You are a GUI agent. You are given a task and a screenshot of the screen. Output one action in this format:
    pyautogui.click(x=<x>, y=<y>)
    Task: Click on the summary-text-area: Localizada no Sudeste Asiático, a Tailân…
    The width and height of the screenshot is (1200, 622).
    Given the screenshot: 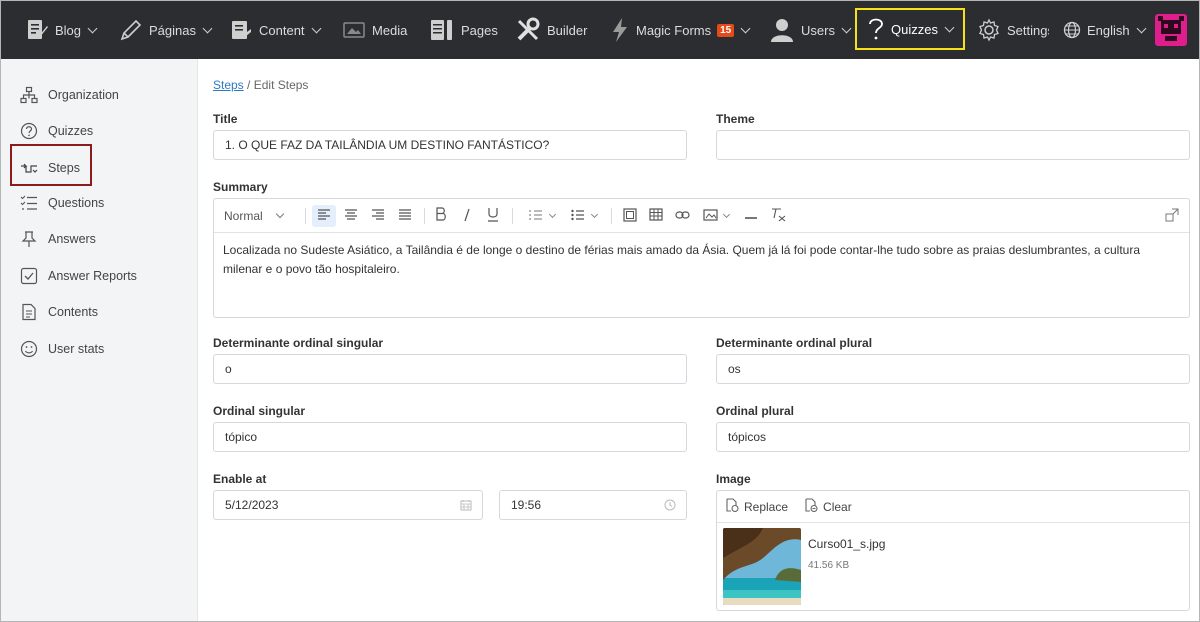 What is the action you would take?
    pyautogui.click(x=701, y=260)
    